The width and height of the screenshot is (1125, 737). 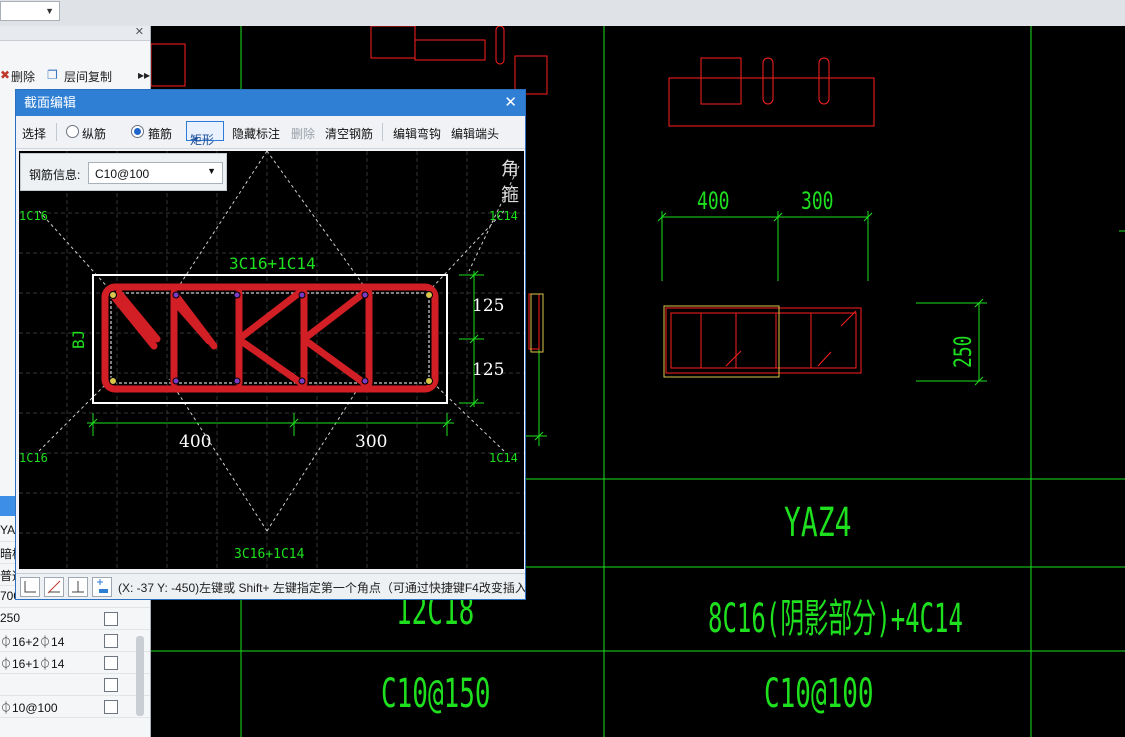 I want to click on list-item: ⏀10@100, so click(x=75, y=707).